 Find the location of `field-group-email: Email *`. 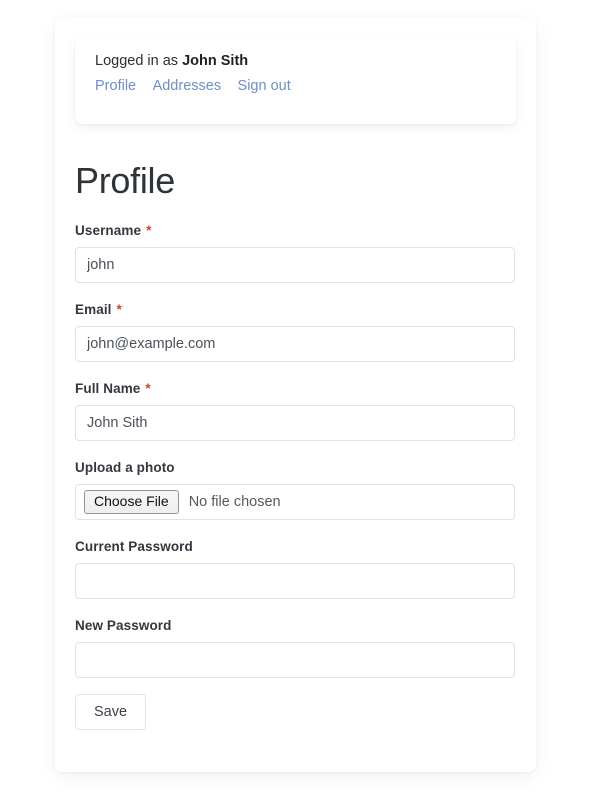

field-group-email: Email * is located at coordinates (295, 331).